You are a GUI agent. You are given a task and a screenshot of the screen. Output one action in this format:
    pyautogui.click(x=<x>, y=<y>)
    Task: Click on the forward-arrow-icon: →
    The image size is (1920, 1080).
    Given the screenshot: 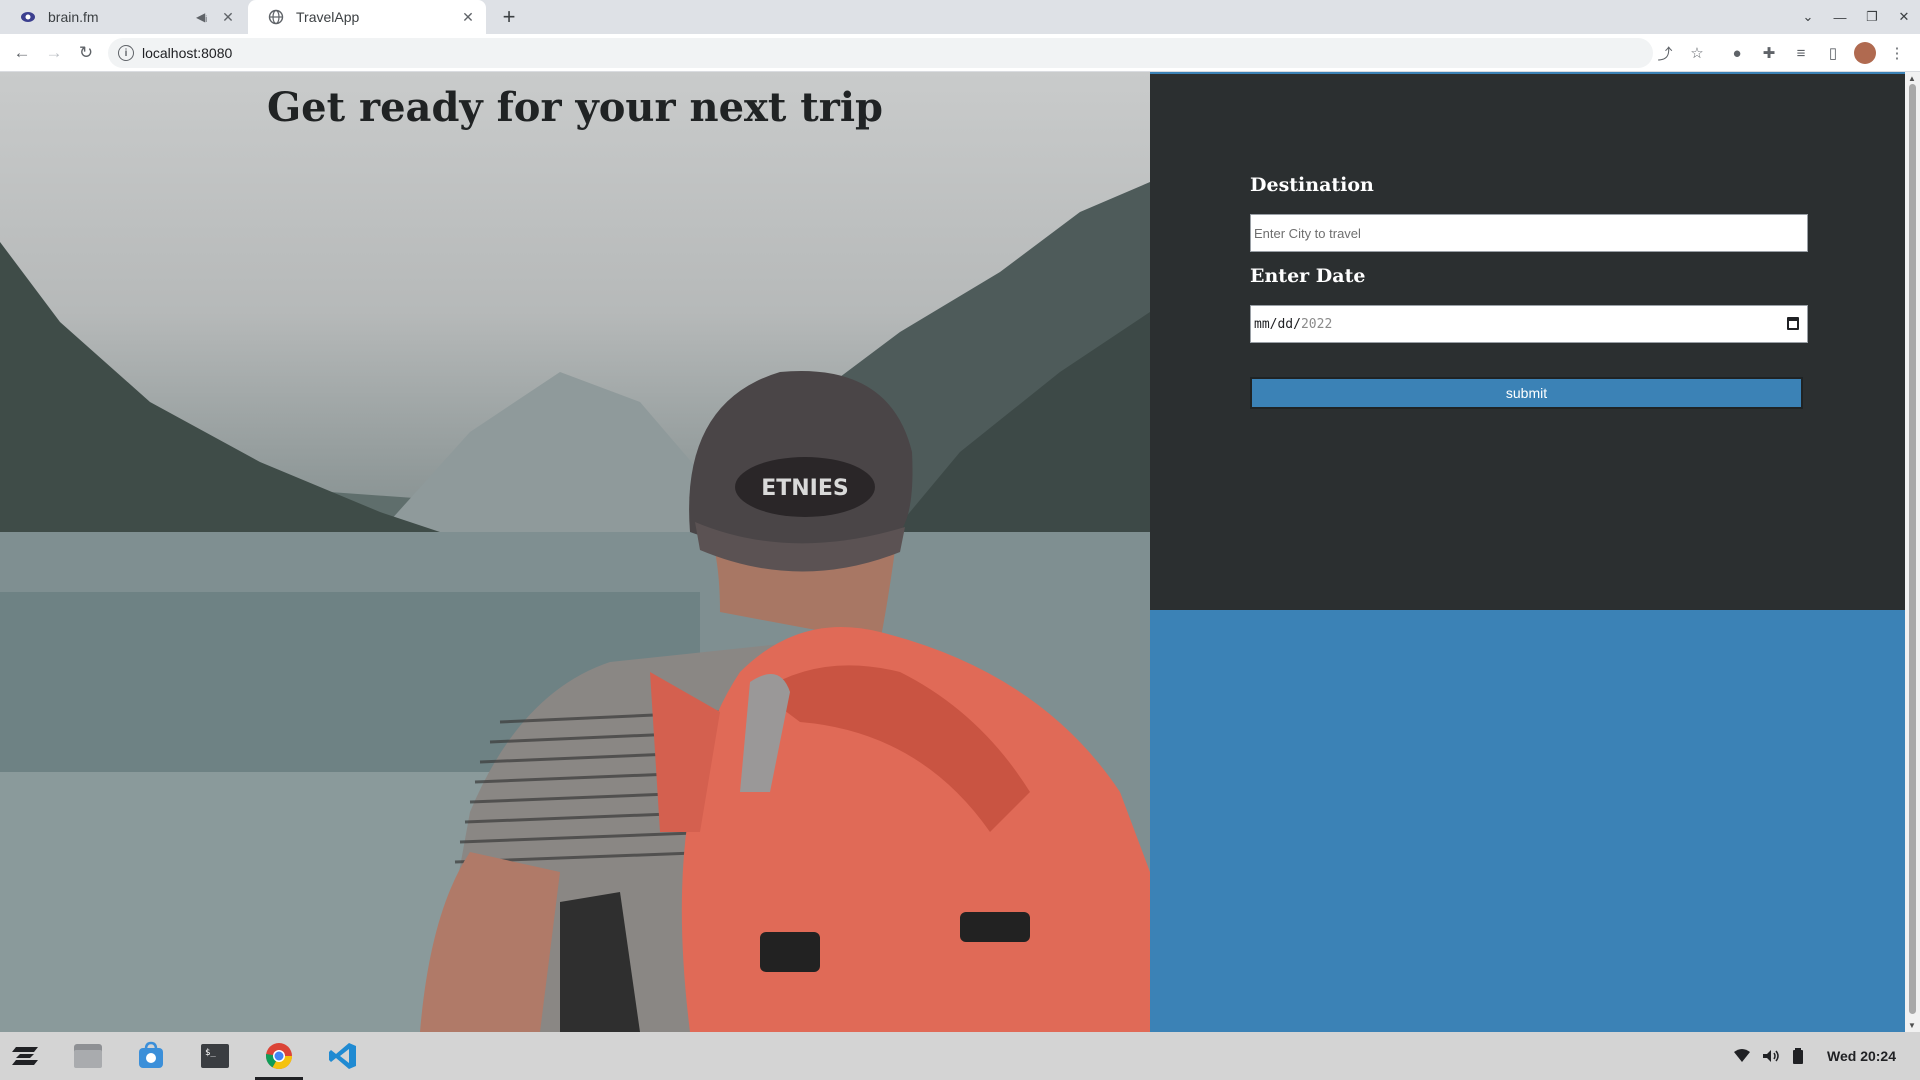 What is the action you would take?
    pyautogui.click(x=54, y=53)
    